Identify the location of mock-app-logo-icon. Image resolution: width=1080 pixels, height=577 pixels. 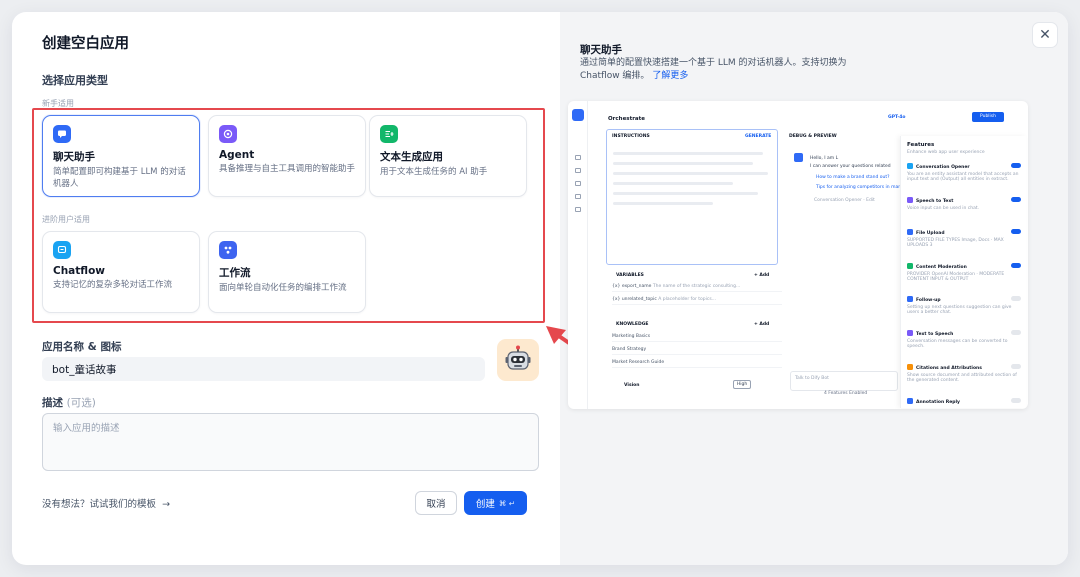
(578, 115).